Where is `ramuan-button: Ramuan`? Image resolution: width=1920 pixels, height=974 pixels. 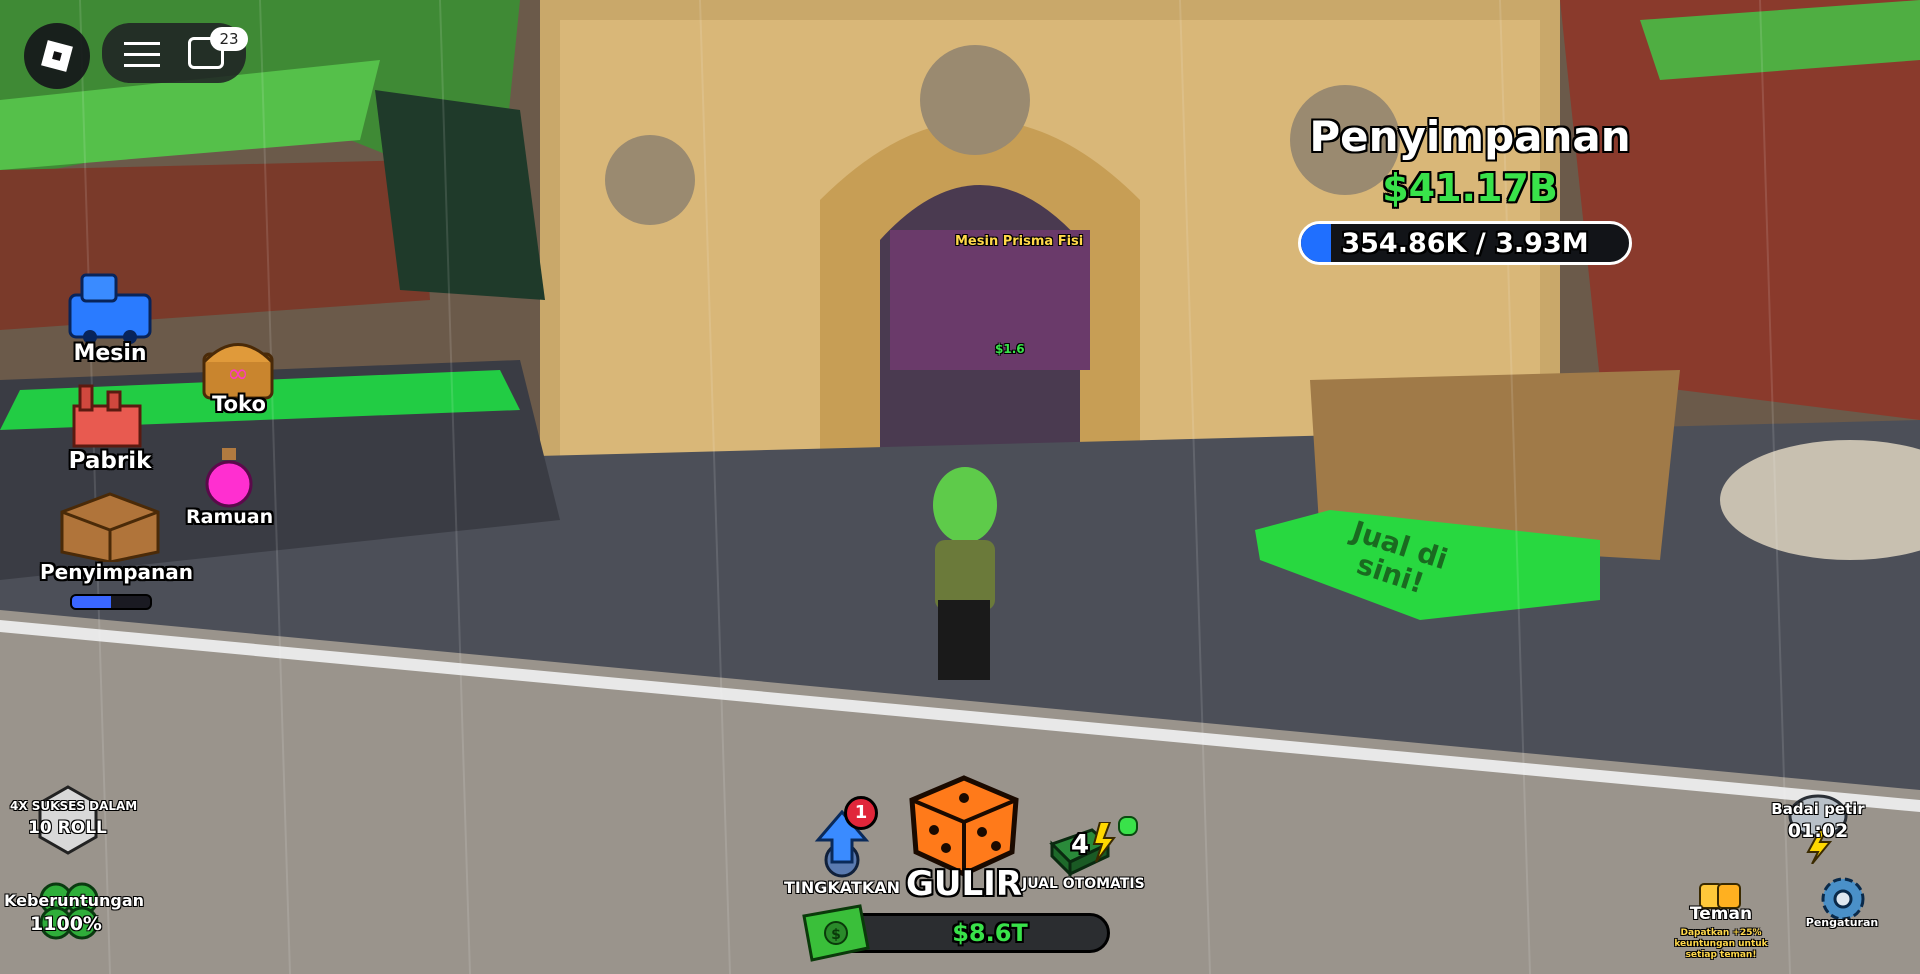
ramuan-button: Ramuan is located at coordinates (230, 489).